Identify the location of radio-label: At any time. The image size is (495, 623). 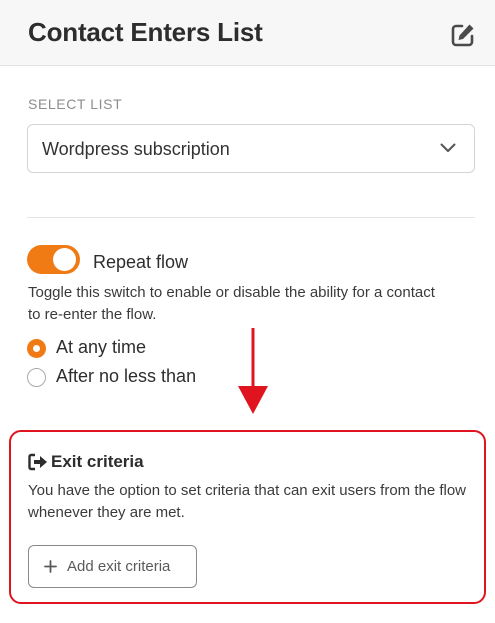
(101, 347).